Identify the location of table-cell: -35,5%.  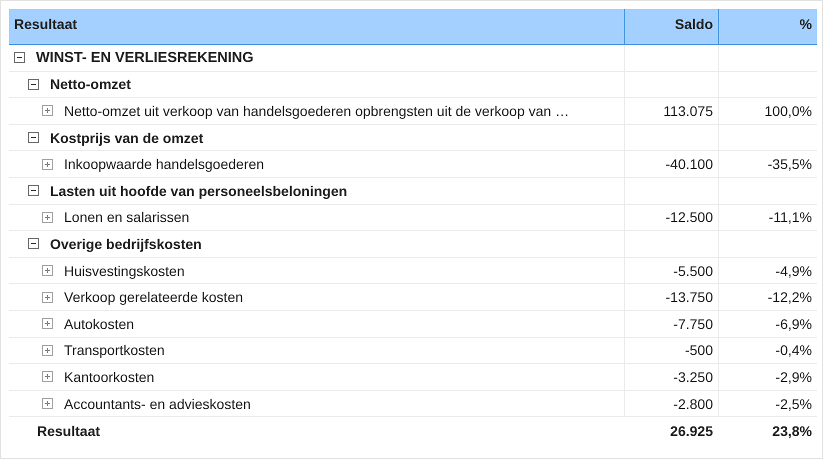
(767, 164).